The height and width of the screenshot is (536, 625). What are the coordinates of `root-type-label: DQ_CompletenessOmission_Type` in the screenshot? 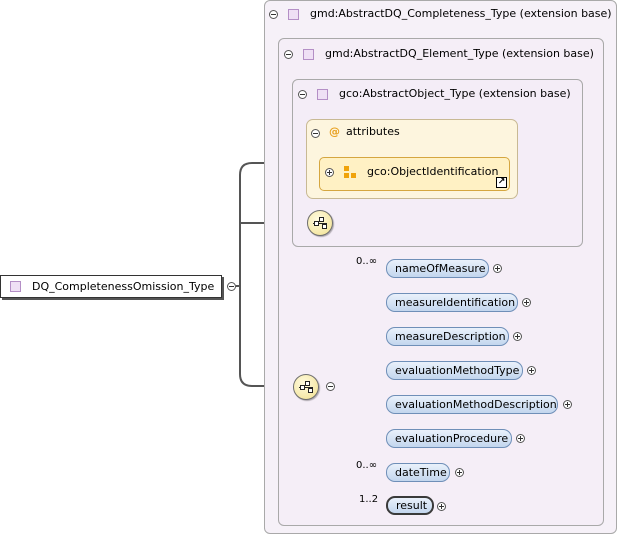 It's located at (123, 286).